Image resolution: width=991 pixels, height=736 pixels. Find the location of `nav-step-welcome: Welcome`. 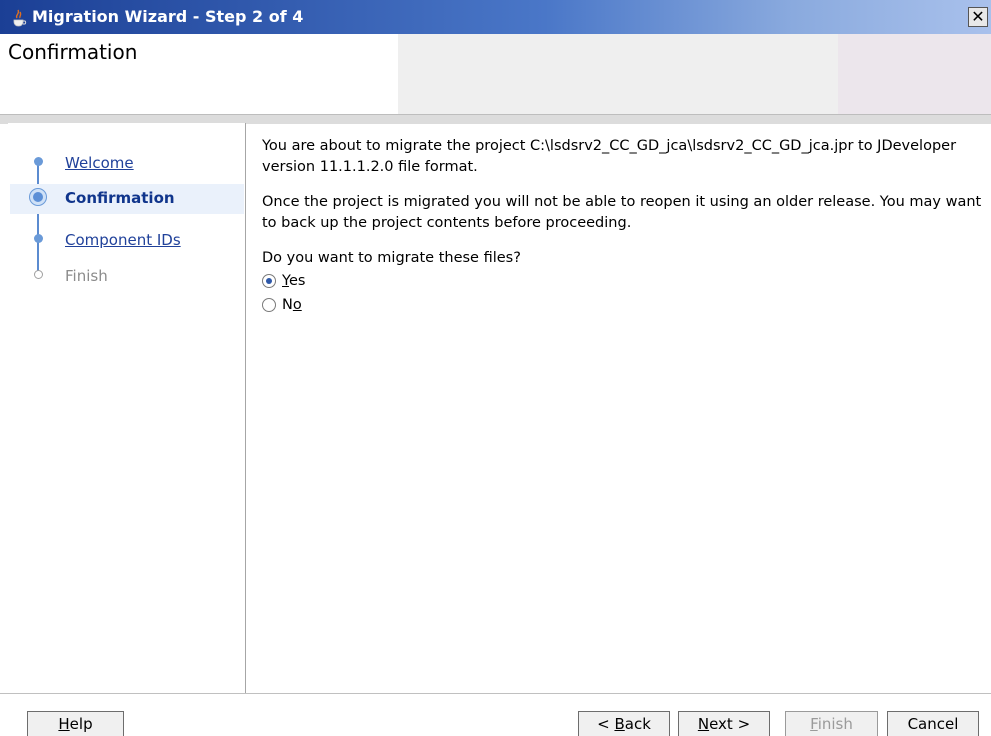

nav-step-welcome: Welcome is located at coordinates (127, 164).